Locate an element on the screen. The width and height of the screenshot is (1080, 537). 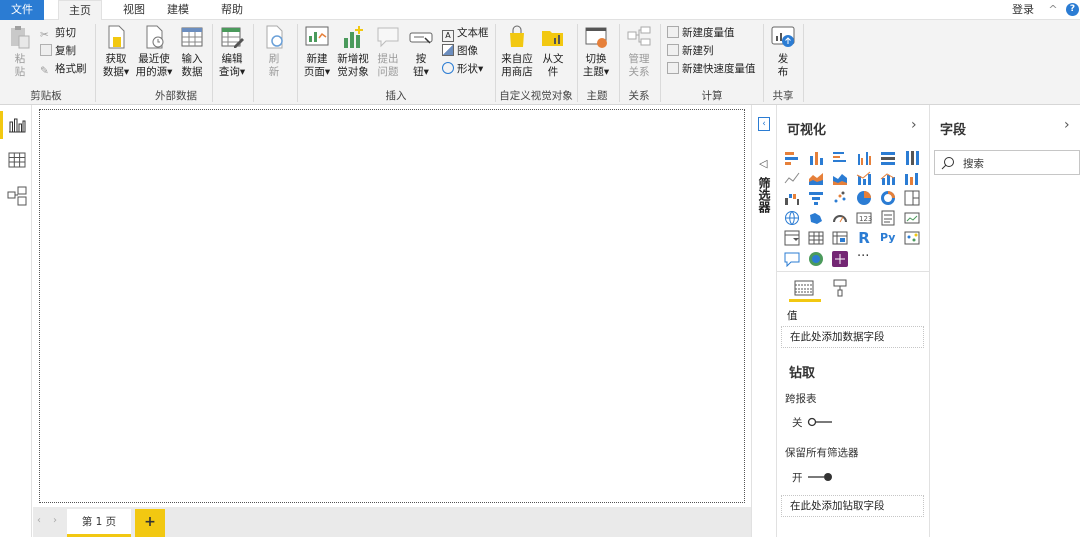
table-visual-icon is located at coordinates (816, 238).